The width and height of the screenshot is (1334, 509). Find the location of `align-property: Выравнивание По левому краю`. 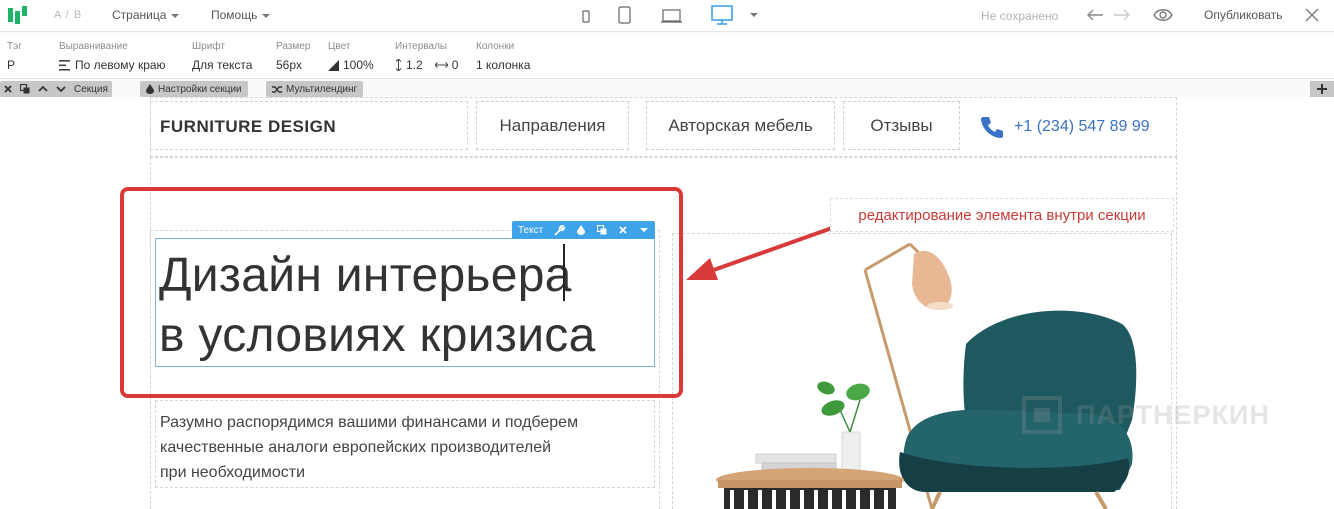

align-property: Выравнивание По левому краю is located at coordinates (112, 56).